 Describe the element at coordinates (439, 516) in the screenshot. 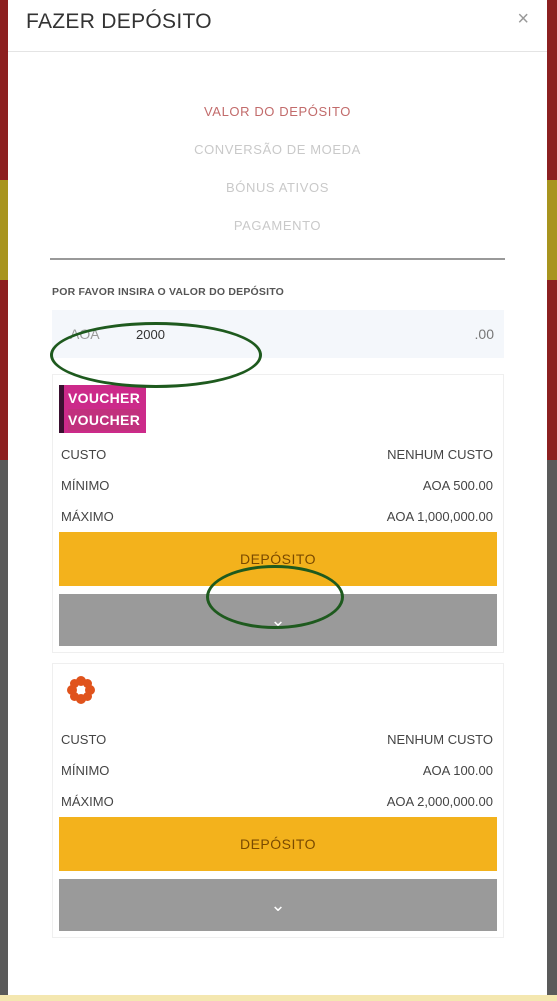

I see `max-value: AOA 1,000,000.00` at that location.